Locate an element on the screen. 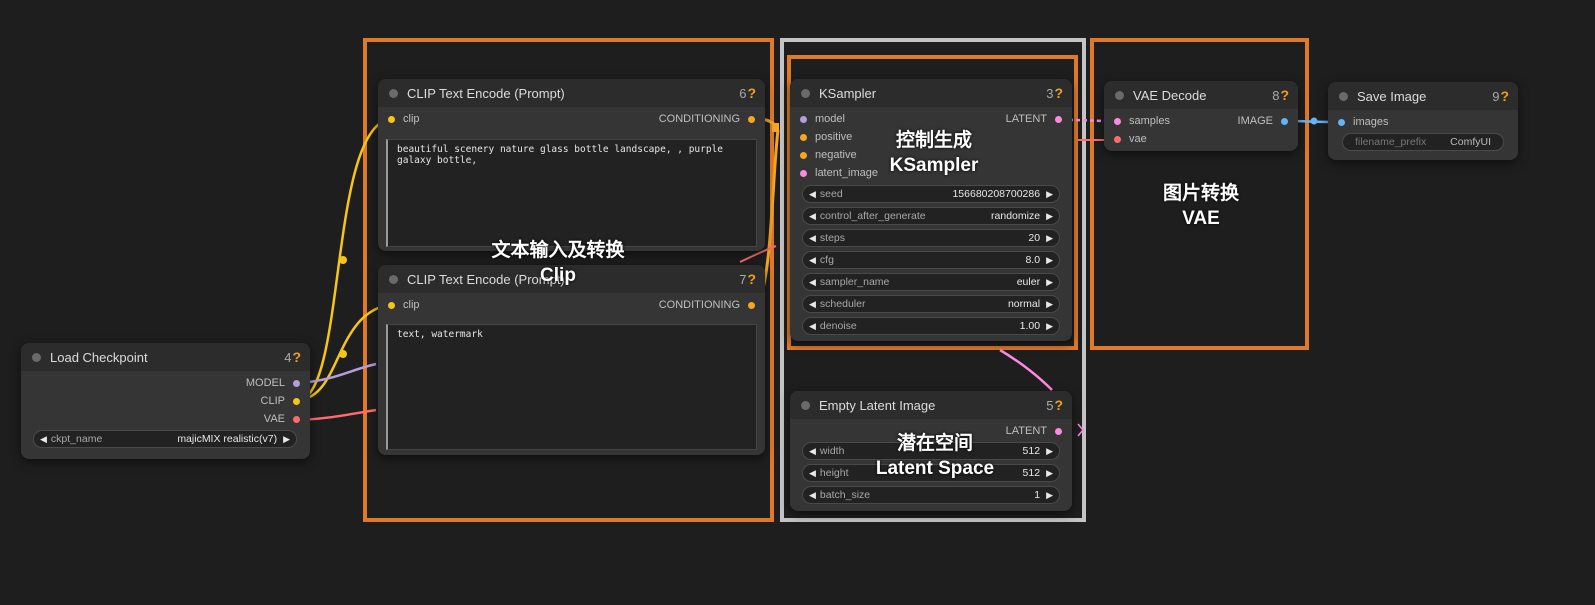 The width and height of the screenshot is (1595, 605). output-slot-latent: LATENT is located at coordinates (1034, 119).